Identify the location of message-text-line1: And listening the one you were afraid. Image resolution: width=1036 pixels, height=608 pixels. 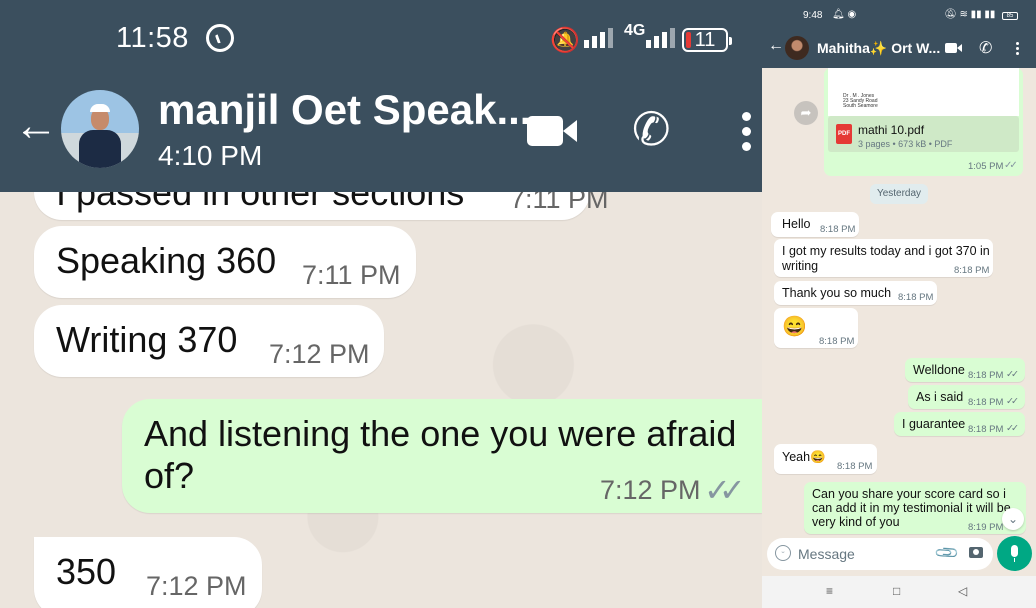
(440, 433).